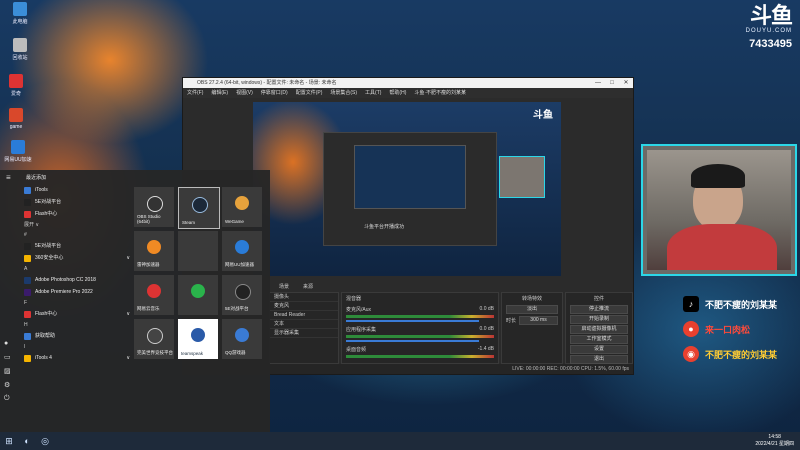 The height and width of the screenshot is (450, 800). Describe the element at coordinates (198, 291) in the screenshot. I see `wechat-icon` at that location.